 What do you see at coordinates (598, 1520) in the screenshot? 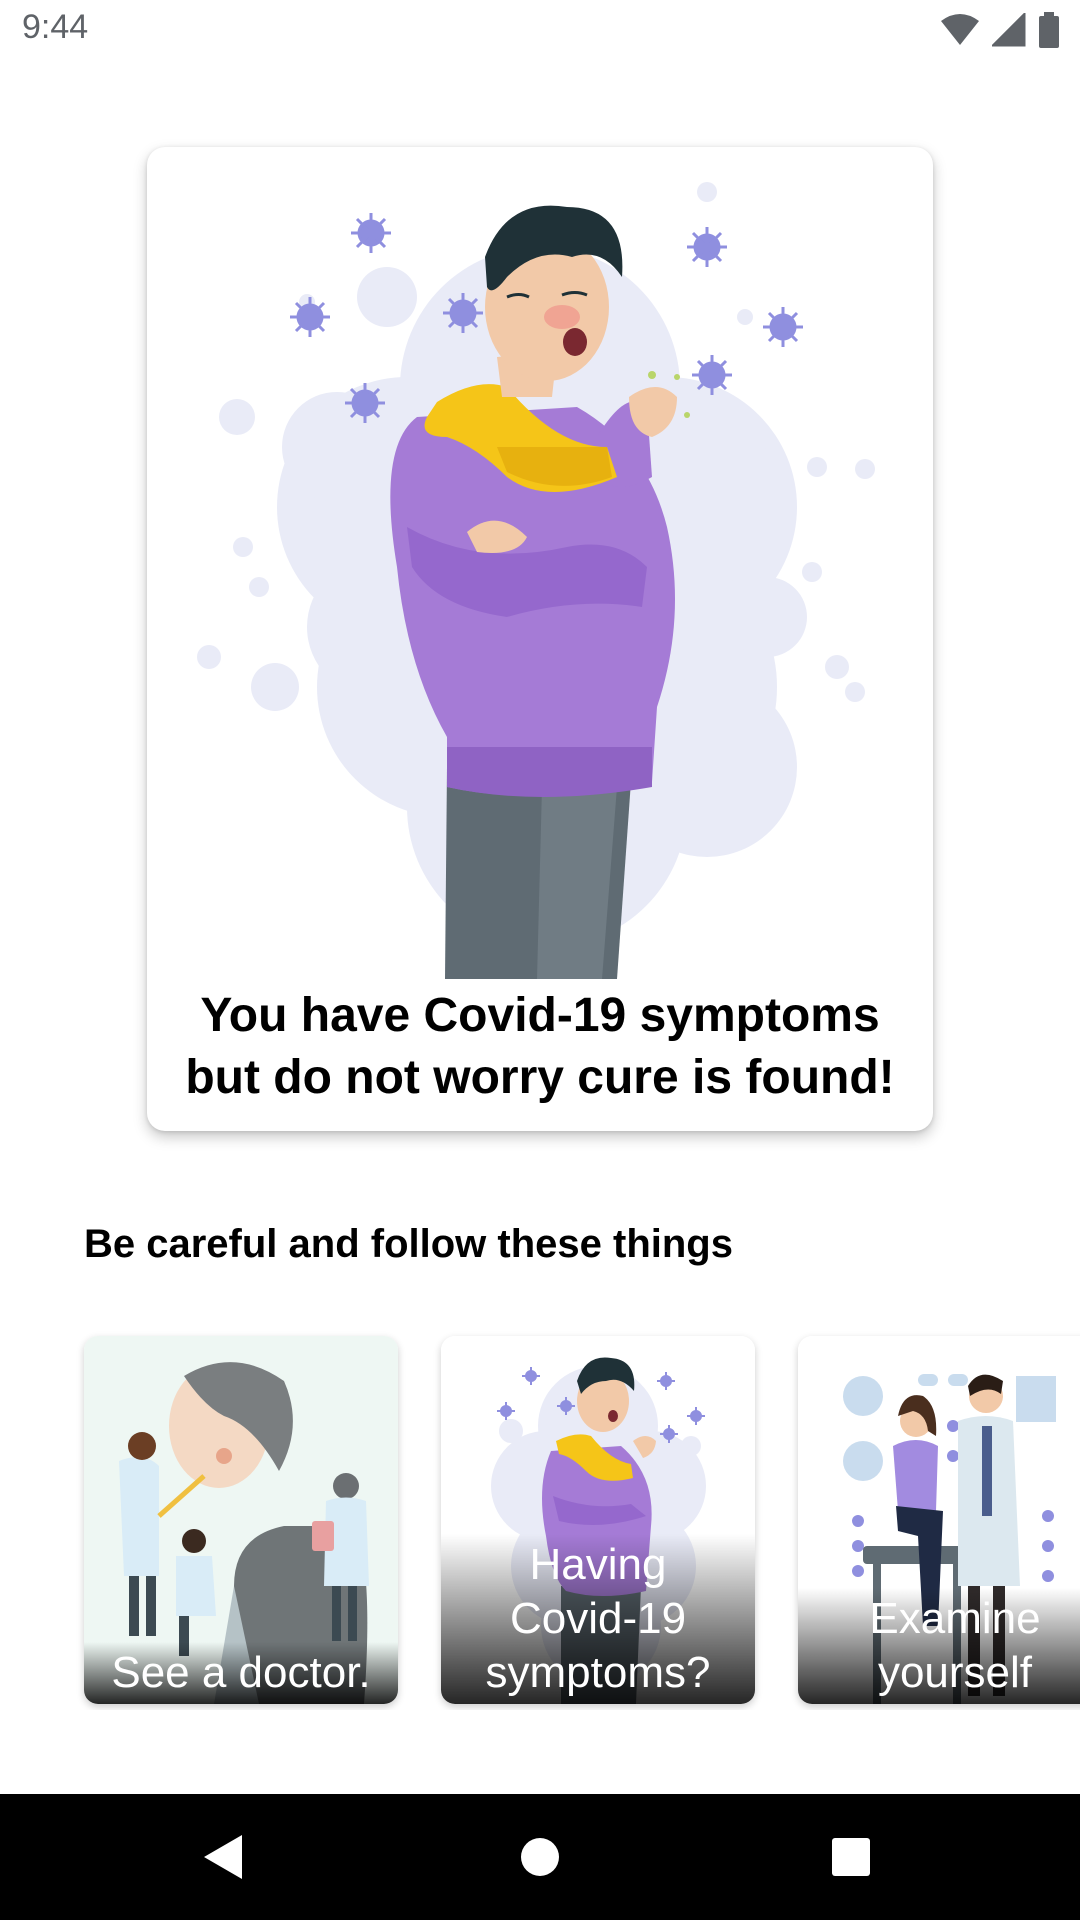
I see `tip-card-having-symptoms: Having Covid-19 symptoms?` at bounding box center [598, 1520].